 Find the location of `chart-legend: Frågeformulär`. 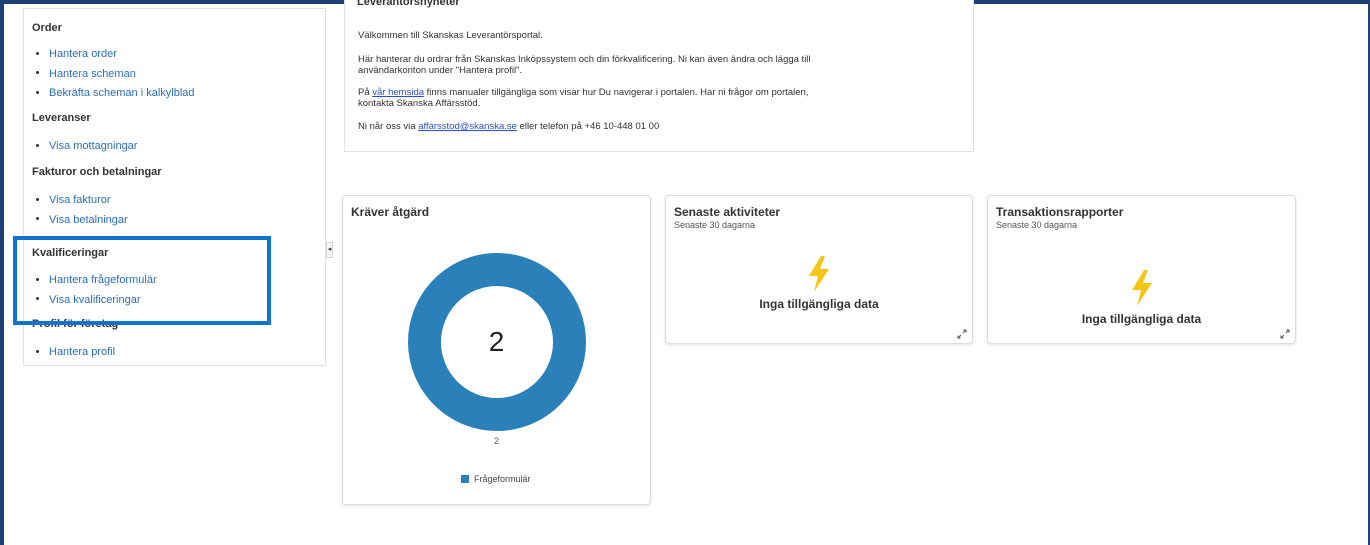

chart-legend: Frågeformulär is located at coordinates (496, 479).